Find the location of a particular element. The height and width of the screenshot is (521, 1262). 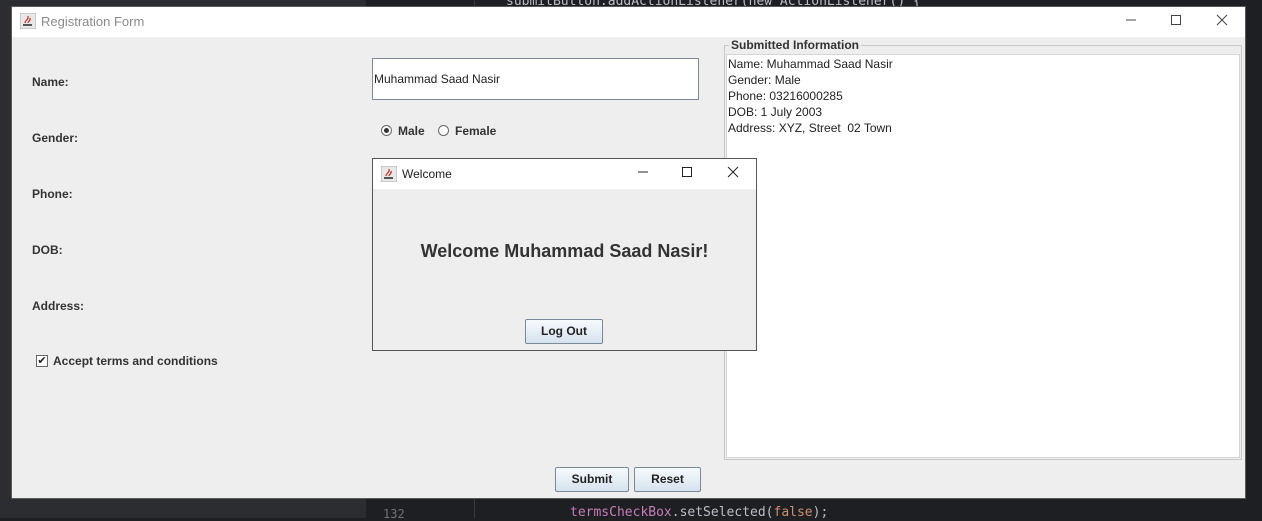

dialog-minimize-button is located at coordinates (643, 174).